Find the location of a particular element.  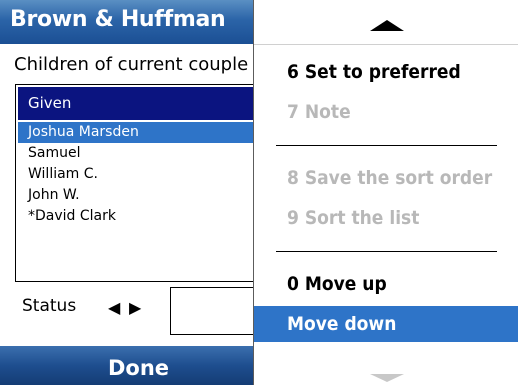

menu-item-save-sort-order: 8 Save the sort order is located at coordinates (390, 178).